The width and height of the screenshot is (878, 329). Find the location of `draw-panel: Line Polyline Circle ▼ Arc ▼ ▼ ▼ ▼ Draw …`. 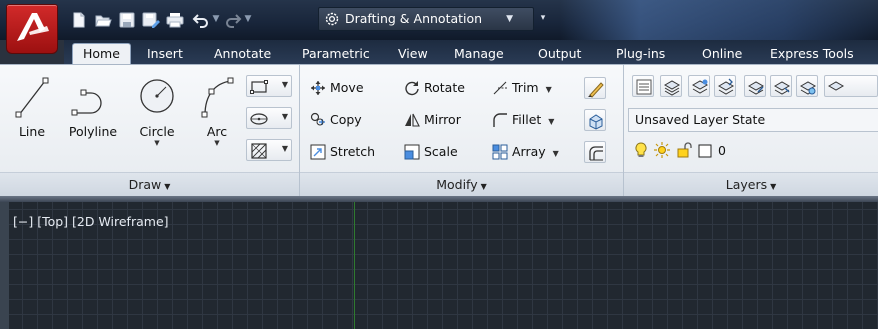

draw-panel: Line Polyline Circle ▼ Arc ▼ ▼ ▼ ▼ Draw … is located at coordinates (150, 131).